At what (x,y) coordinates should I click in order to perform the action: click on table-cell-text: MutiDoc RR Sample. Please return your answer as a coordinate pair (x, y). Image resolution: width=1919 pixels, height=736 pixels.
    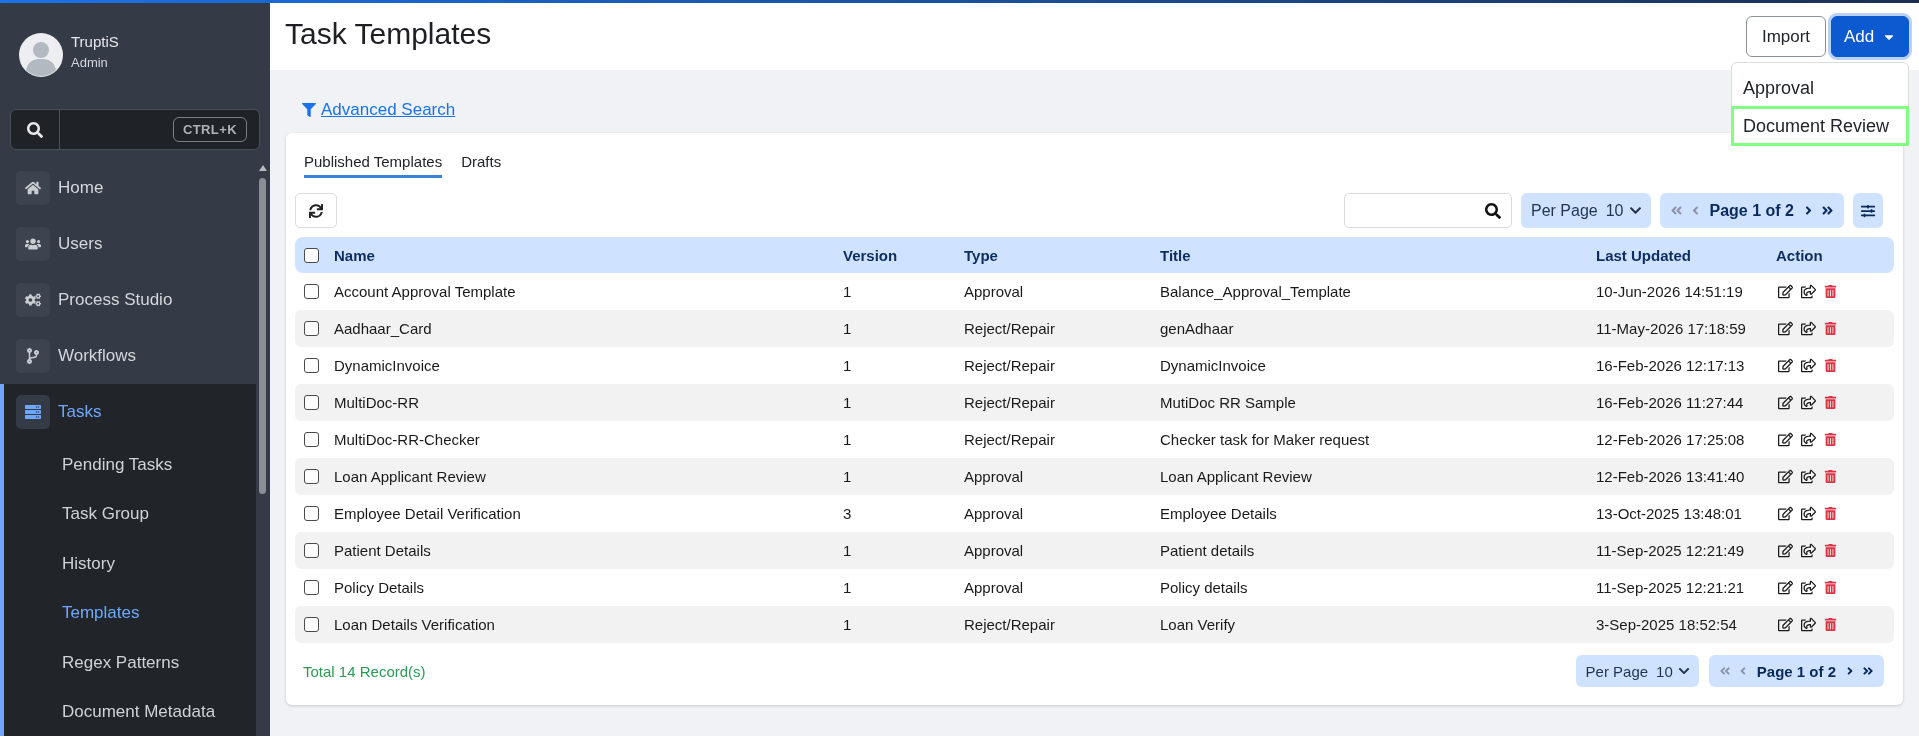
    Looking at the image, I should click on (1228, 402).